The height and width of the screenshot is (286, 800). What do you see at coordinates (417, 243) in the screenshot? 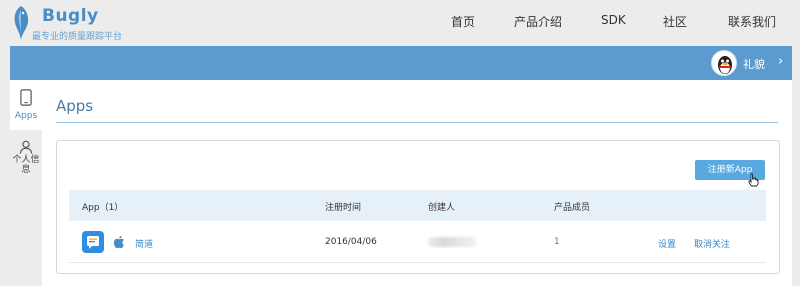
I see `table-row: 简道 2016/04/06 1 设置 取消关注` at bounding box center [417, 243].